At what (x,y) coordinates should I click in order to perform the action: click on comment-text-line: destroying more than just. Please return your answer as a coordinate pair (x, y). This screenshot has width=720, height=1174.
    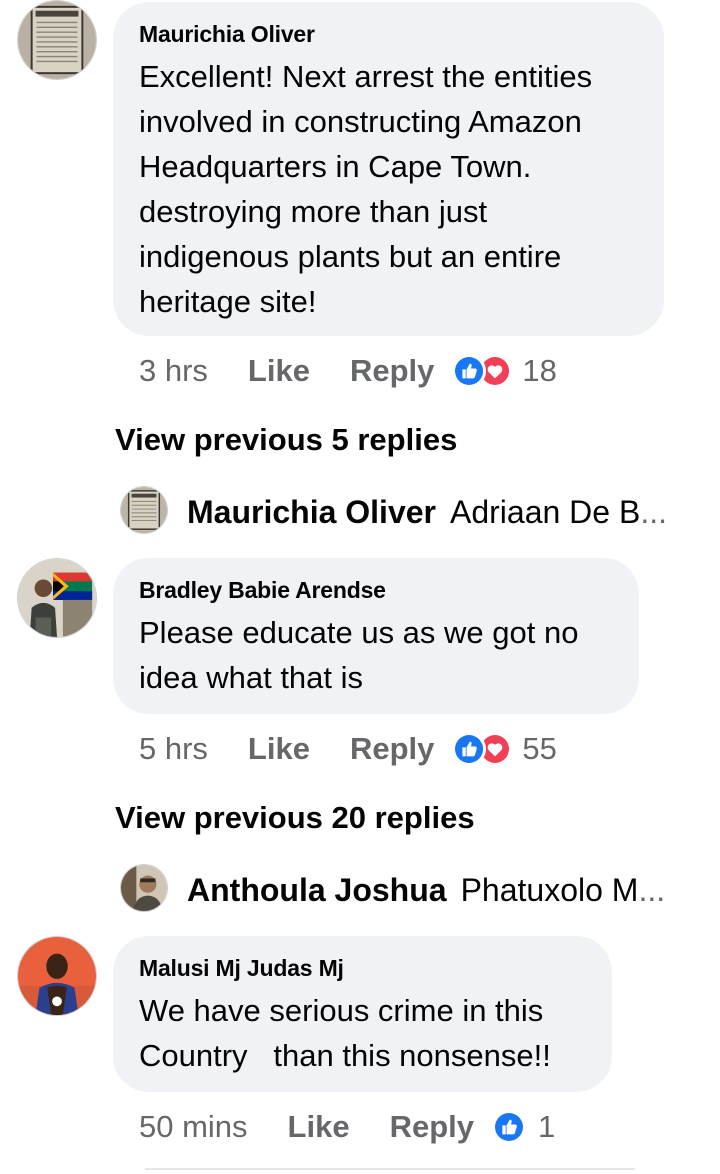
    Looking at the image, I should click on (313, 211).